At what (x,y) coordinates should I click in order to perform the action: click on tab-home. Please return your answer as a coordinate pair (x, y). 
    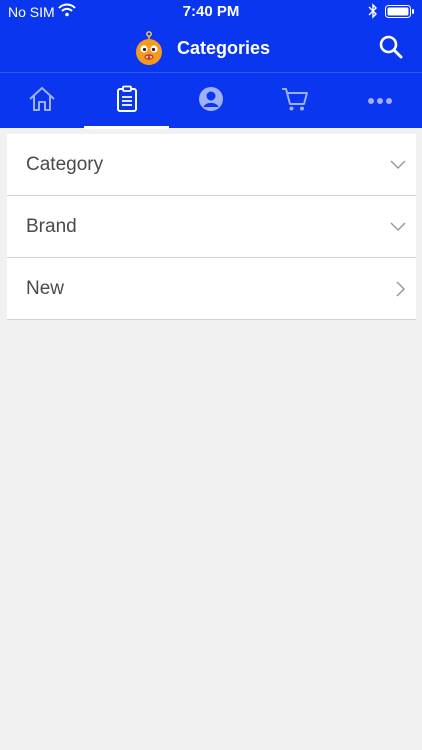
    Looking at the image, I should click on (42, 101).